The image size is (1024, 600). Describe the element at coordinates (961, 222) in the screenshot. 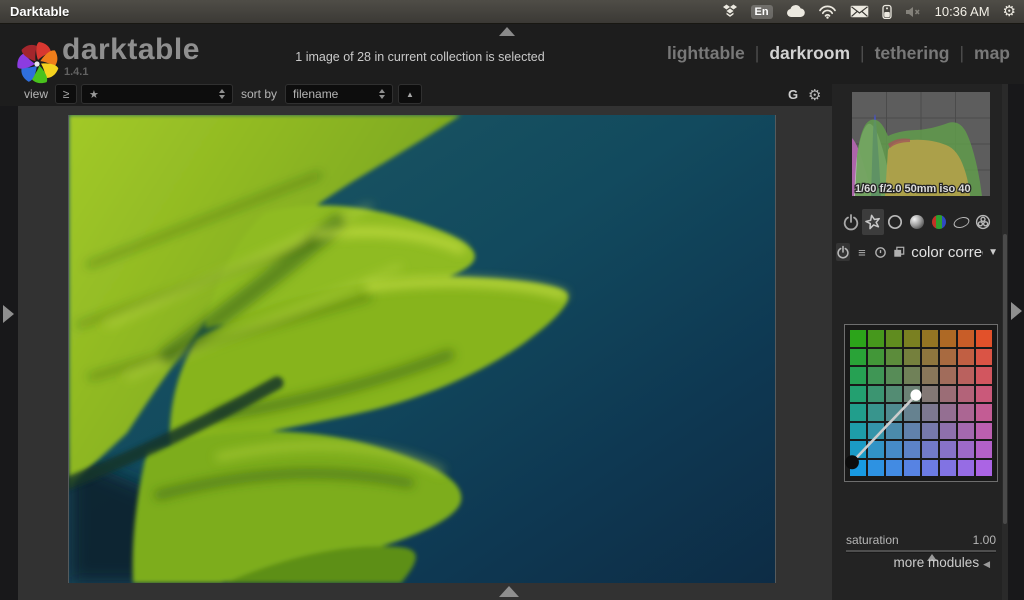

I see `correction-group-icon` at that location.